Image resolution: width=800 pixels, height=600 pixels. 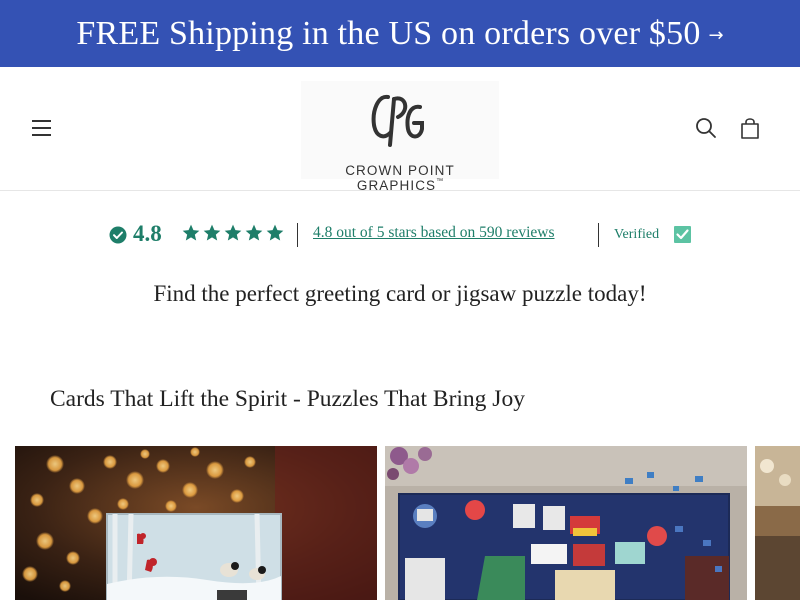 I want to click on trademark-mark: ™, so click(x=440, y=181).